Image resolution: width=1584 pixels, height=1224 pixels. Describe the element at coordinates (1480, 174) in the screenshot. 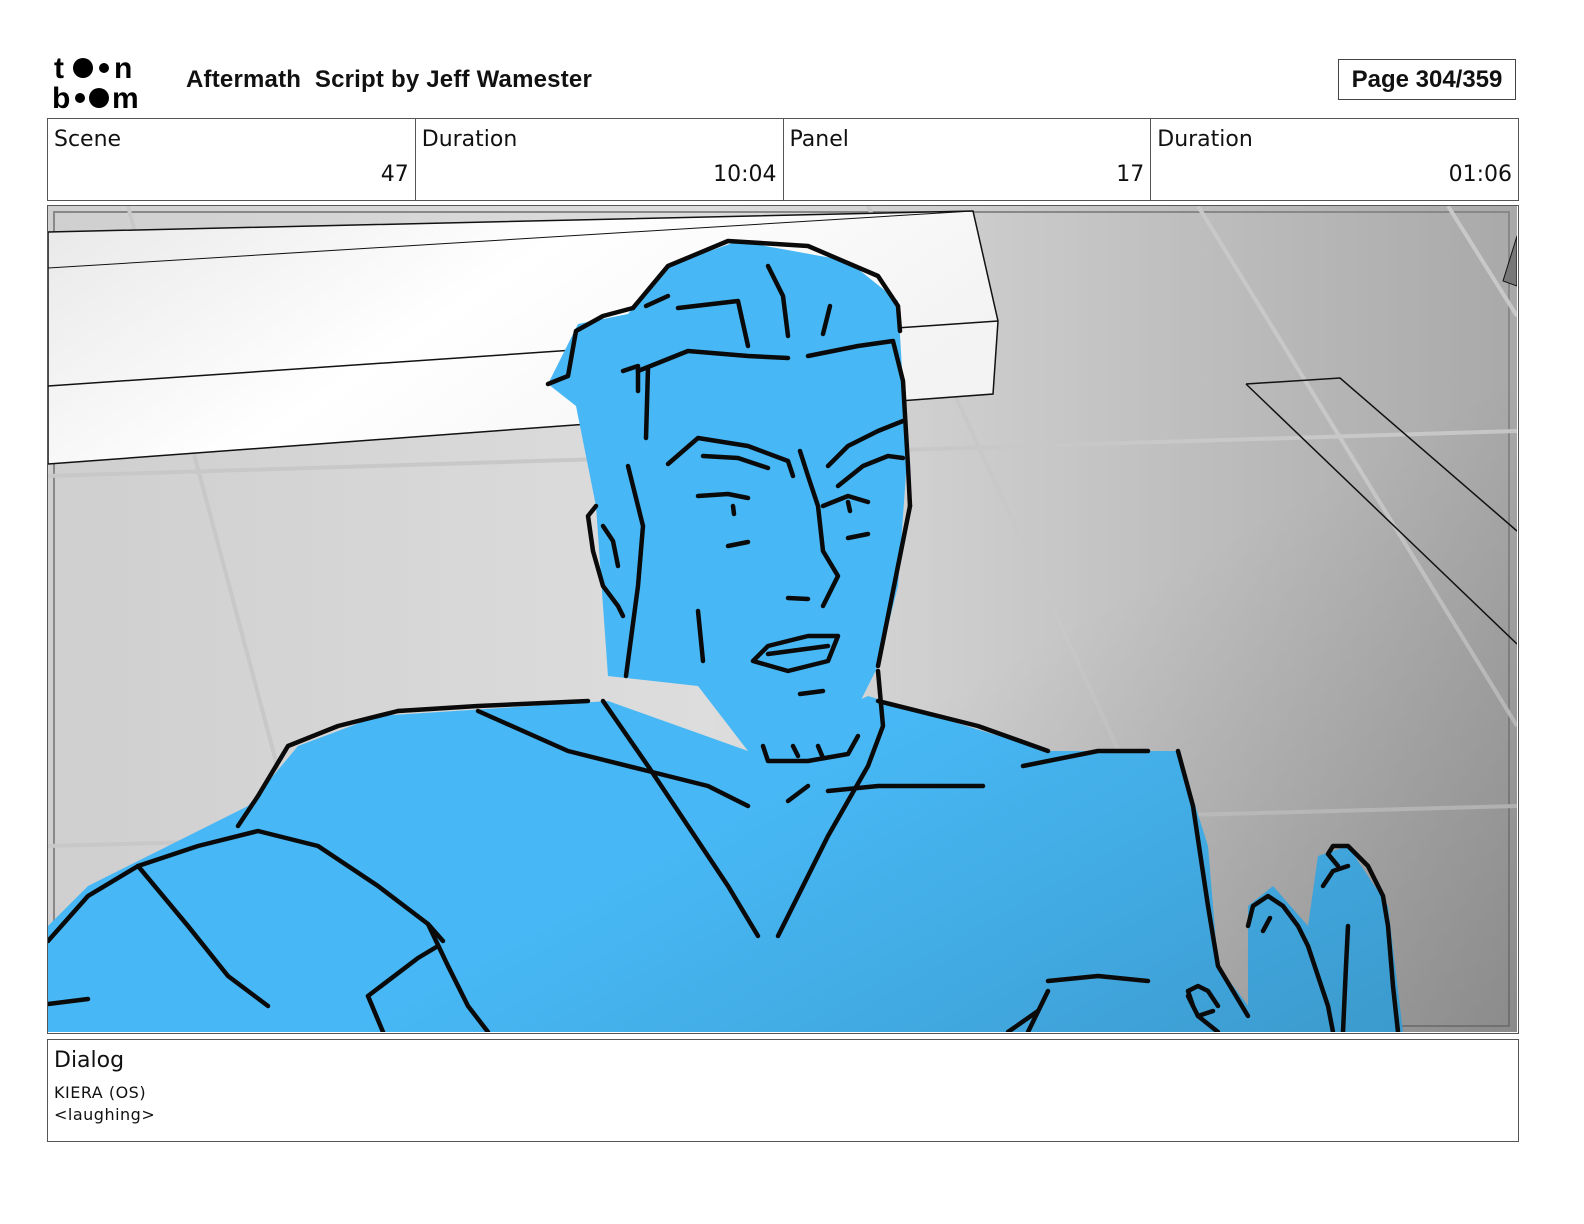

I see `panel-duration-value: 01:06` at that location.